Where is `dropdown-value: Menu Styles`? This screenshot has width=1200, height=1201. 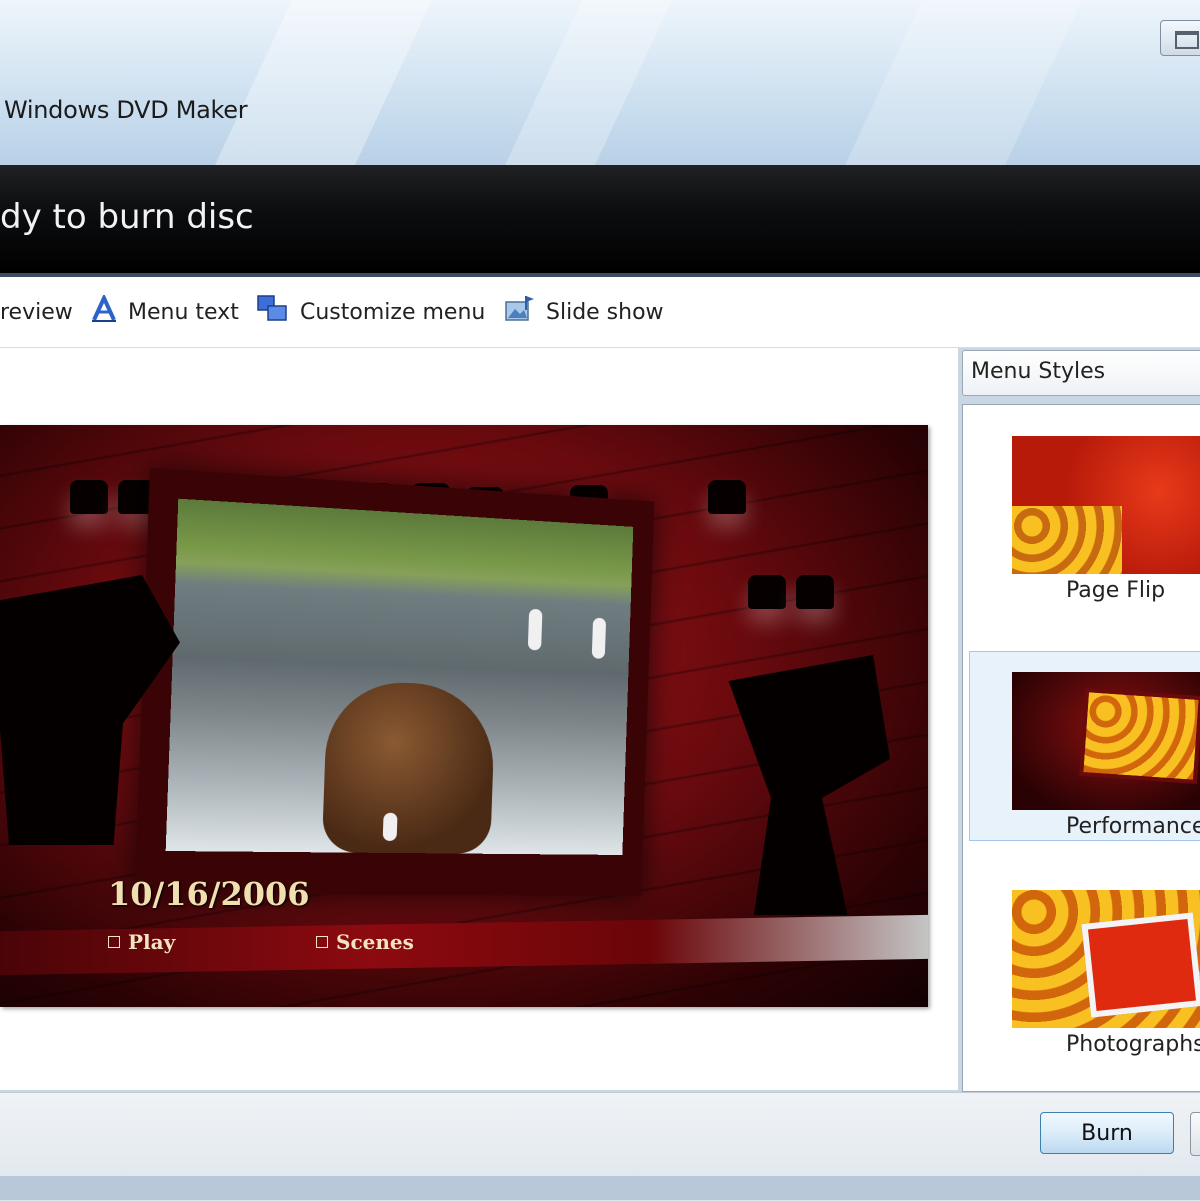 dropdown-value: Menu Styles is located at coordinates (1038, 371).